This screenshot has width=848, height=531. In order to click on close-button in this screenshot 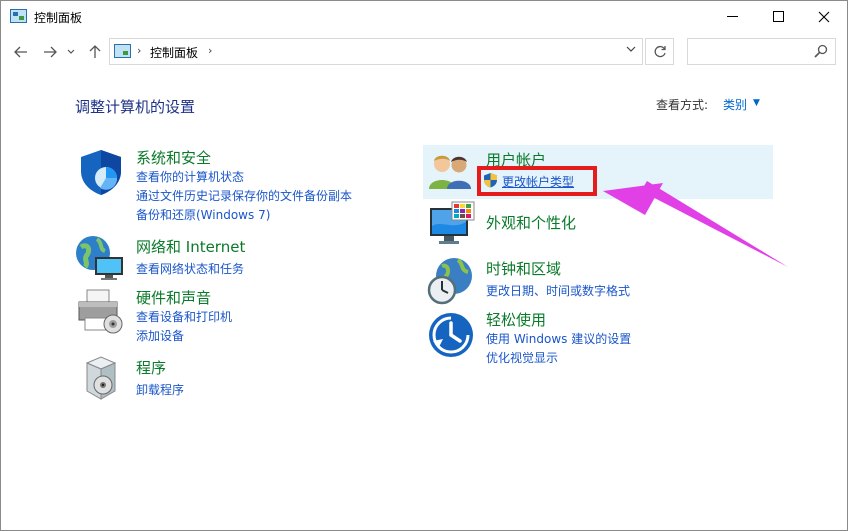, I will do `click(824, 16)`.